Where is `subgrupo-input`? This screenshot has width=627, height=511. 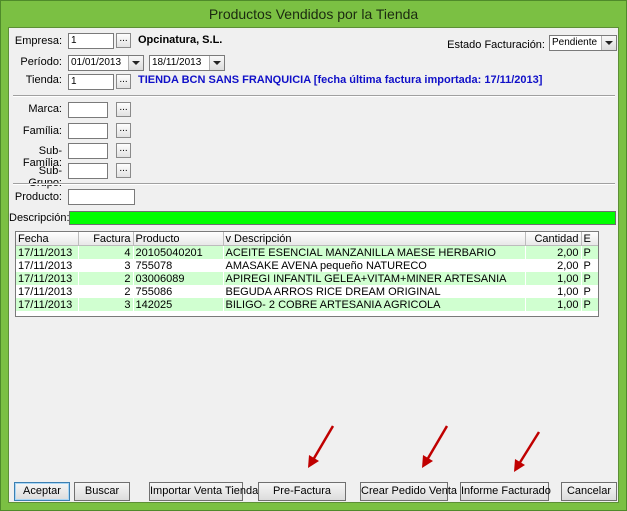
subgrupo-input is located at coordinates (88, 171).